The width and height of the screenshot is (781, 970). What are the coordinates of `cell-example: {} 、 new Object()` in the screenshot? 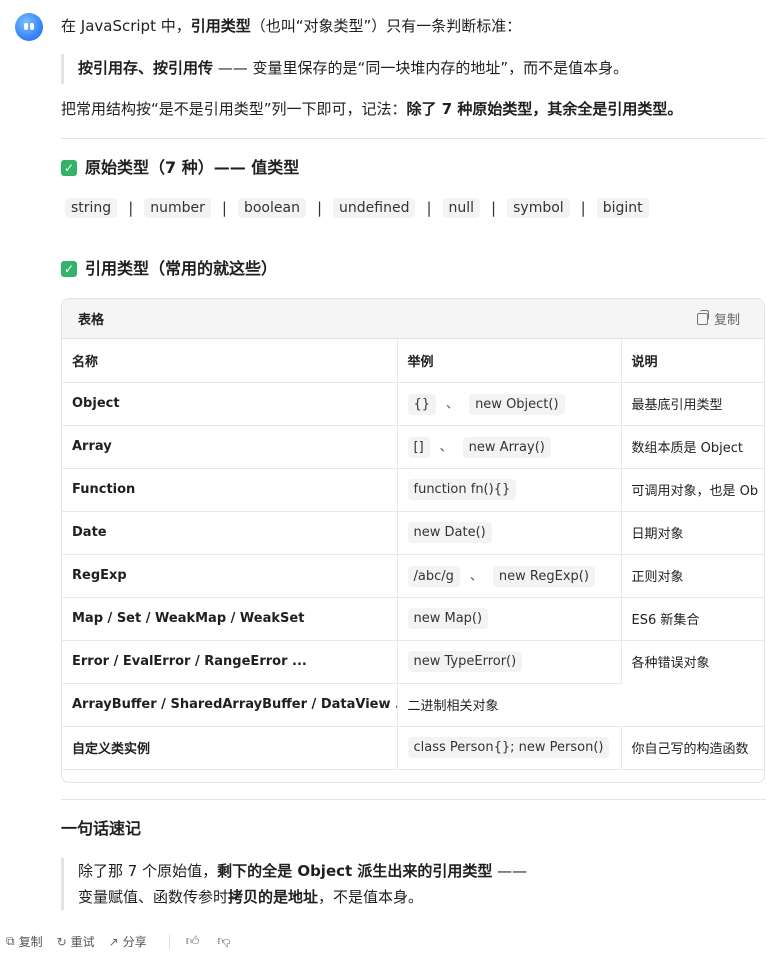 It's located at (509, 404).